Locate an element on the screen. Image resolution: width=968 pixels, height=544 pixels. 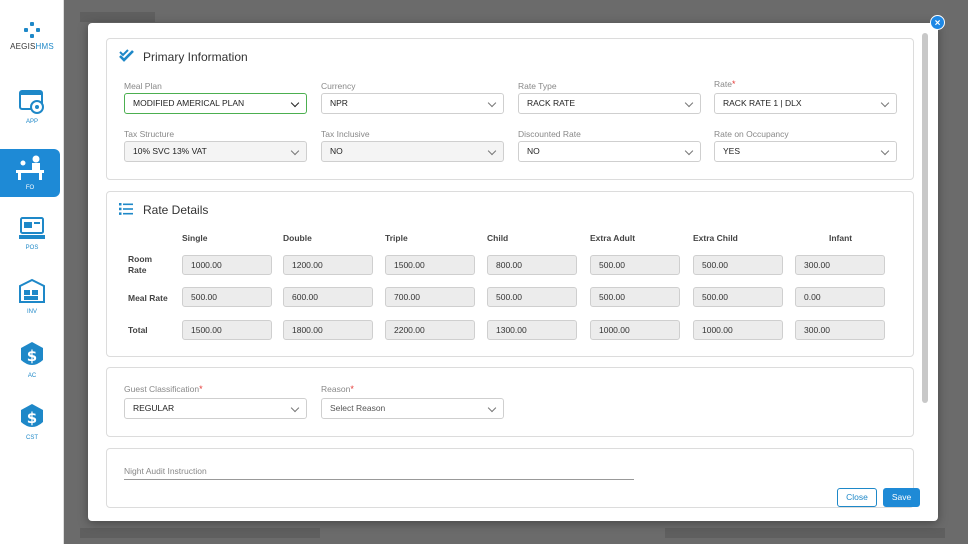
guest-classification-value: REGULAR is located at coordinates (154, 408).